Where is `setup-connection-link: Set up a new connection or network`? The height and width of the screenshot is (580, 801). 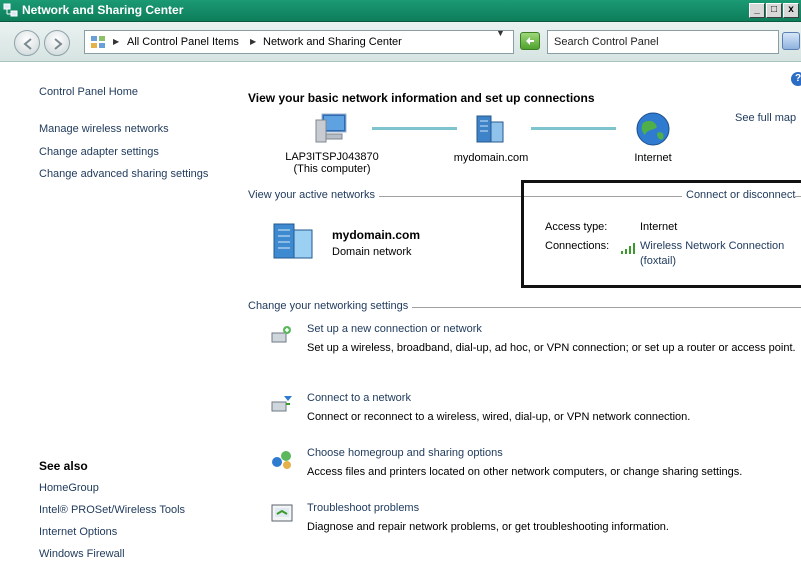 setup-connection-link: Set up a new connection or network is located at coordinates (394, 329).